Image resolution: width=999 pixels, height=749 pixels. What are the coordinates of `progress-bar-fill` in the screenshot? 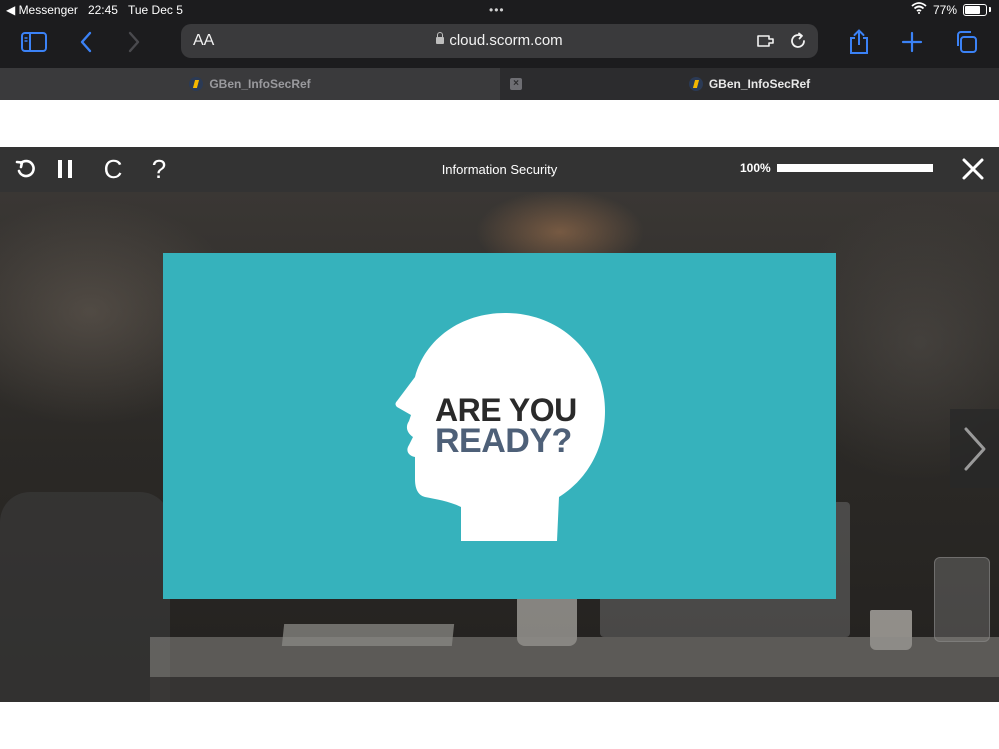 It's located at (855, 168).